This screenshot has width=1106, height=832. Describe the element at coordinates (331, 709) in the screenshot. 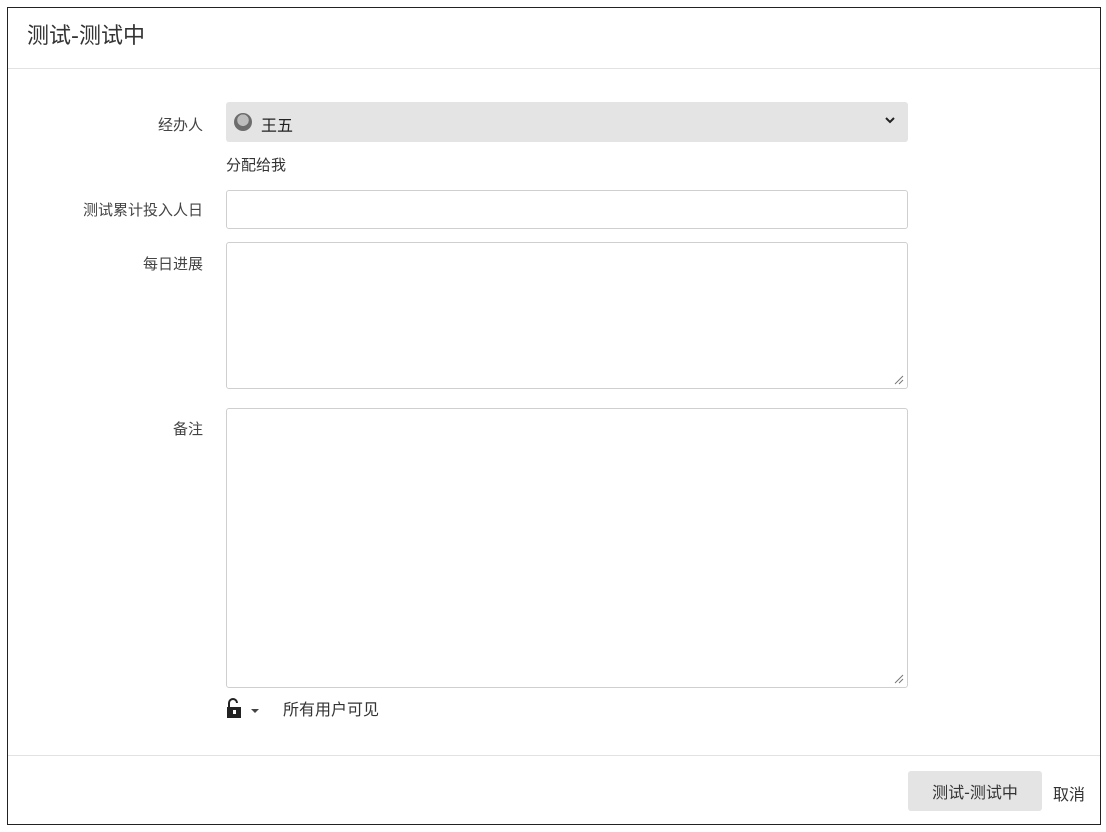

I see `visibility-text: 所有用户可见` at that location.